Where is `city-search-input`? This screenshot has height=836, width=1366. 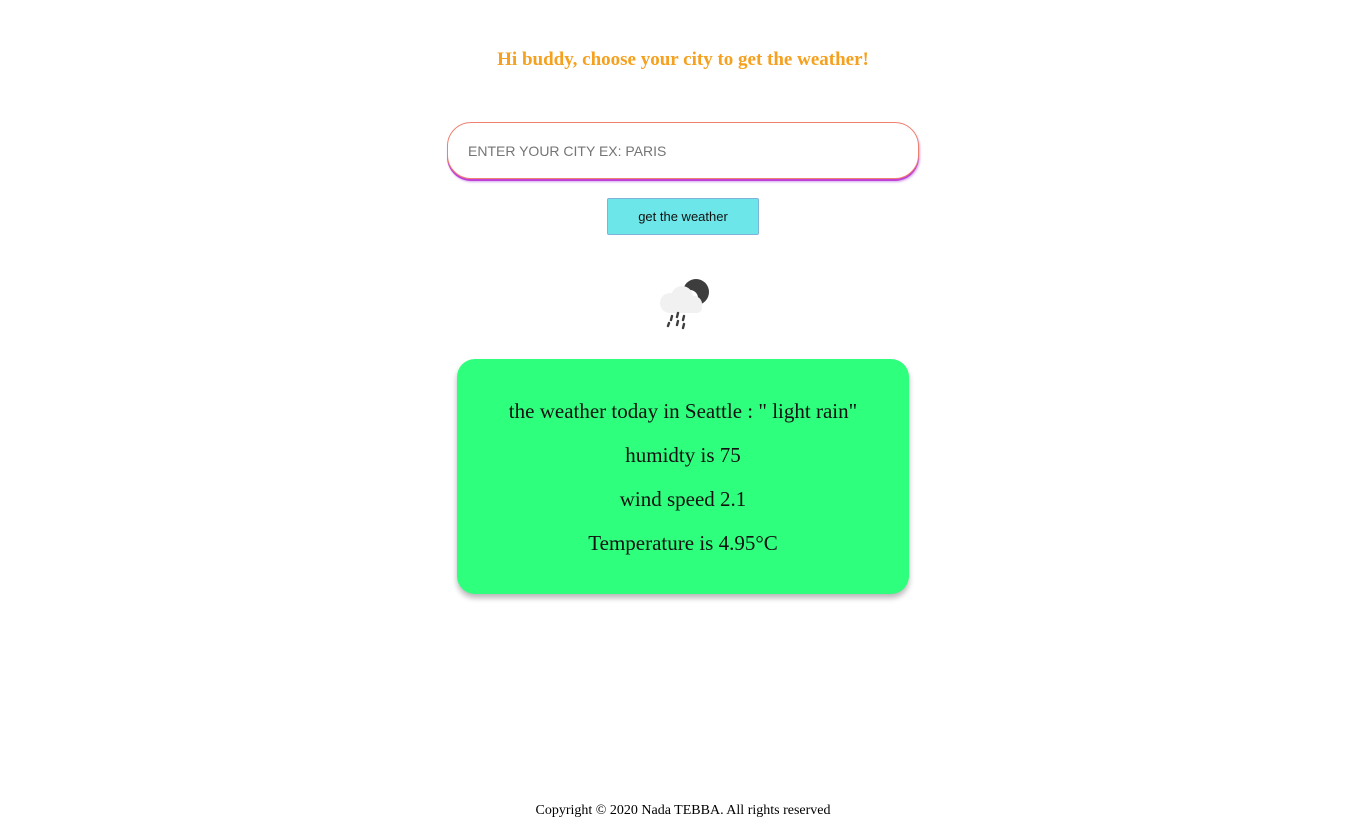
city-search-input is located at coordinates (683, 150).